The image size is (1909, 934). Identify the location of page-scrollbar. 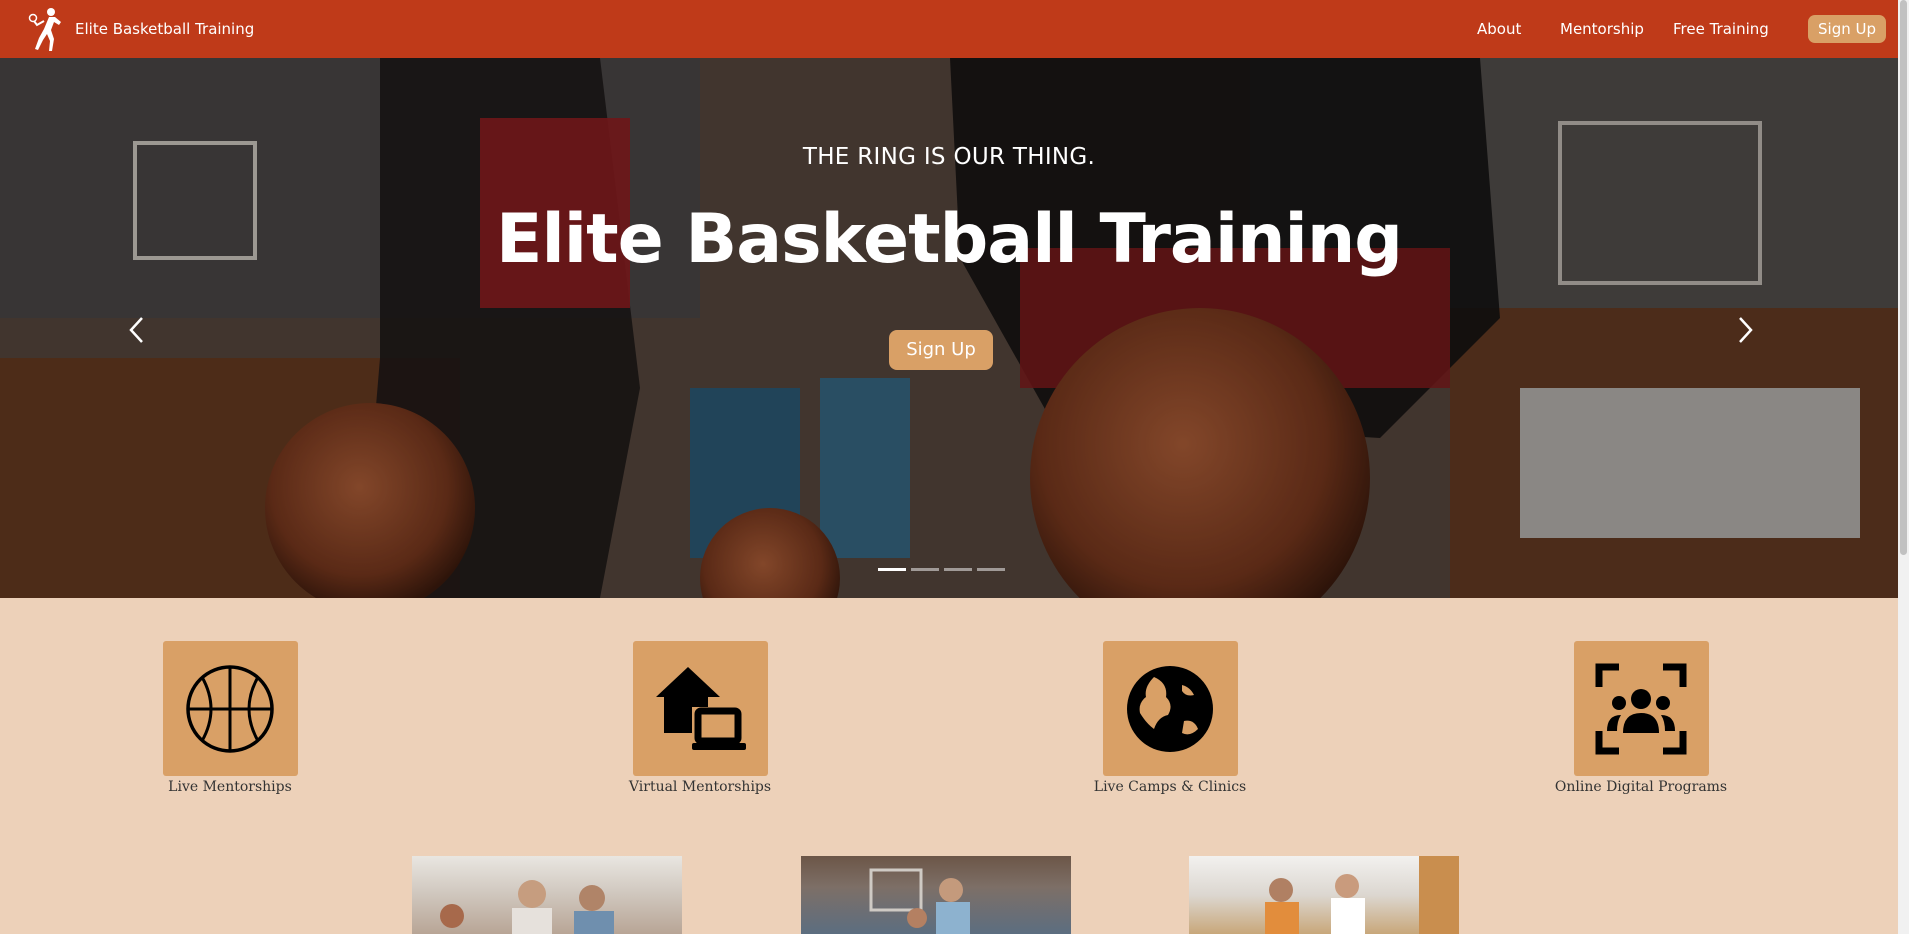
(1903, 467).